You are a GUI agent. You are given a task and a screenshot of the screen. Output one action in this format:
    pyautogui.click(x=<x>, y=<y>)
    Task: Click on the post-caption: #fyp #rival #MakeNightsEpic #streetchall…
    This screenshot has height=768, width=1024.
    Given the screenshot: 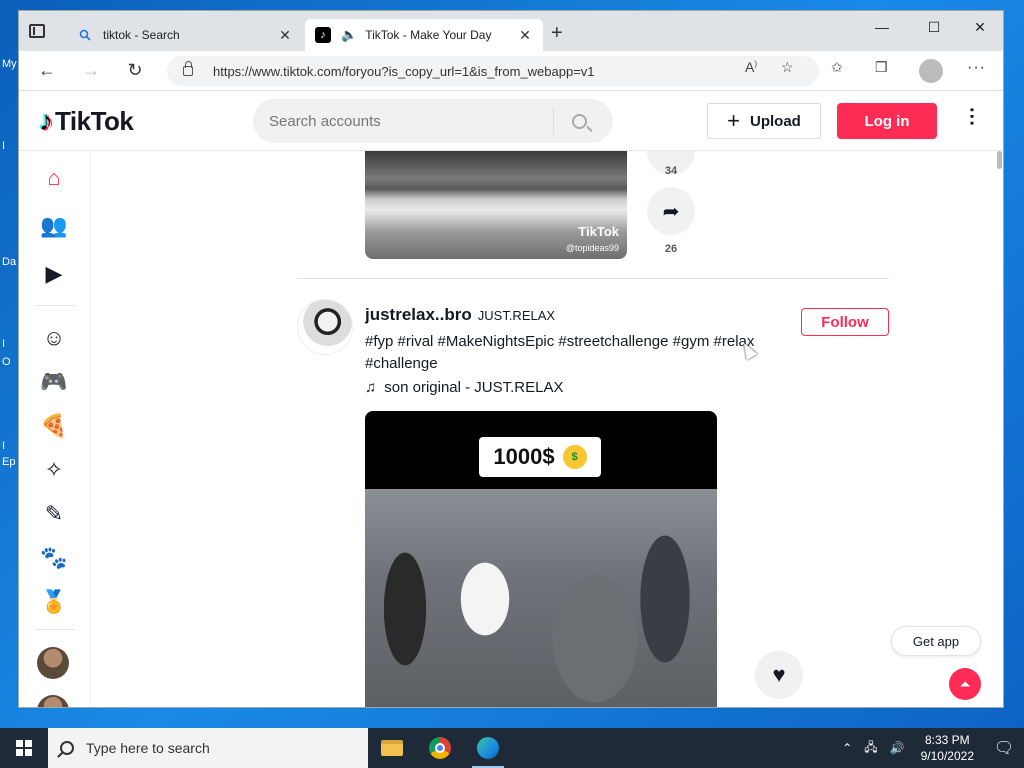 What is the action you would take?
    pyautogui.click(x=560, y=353)
    